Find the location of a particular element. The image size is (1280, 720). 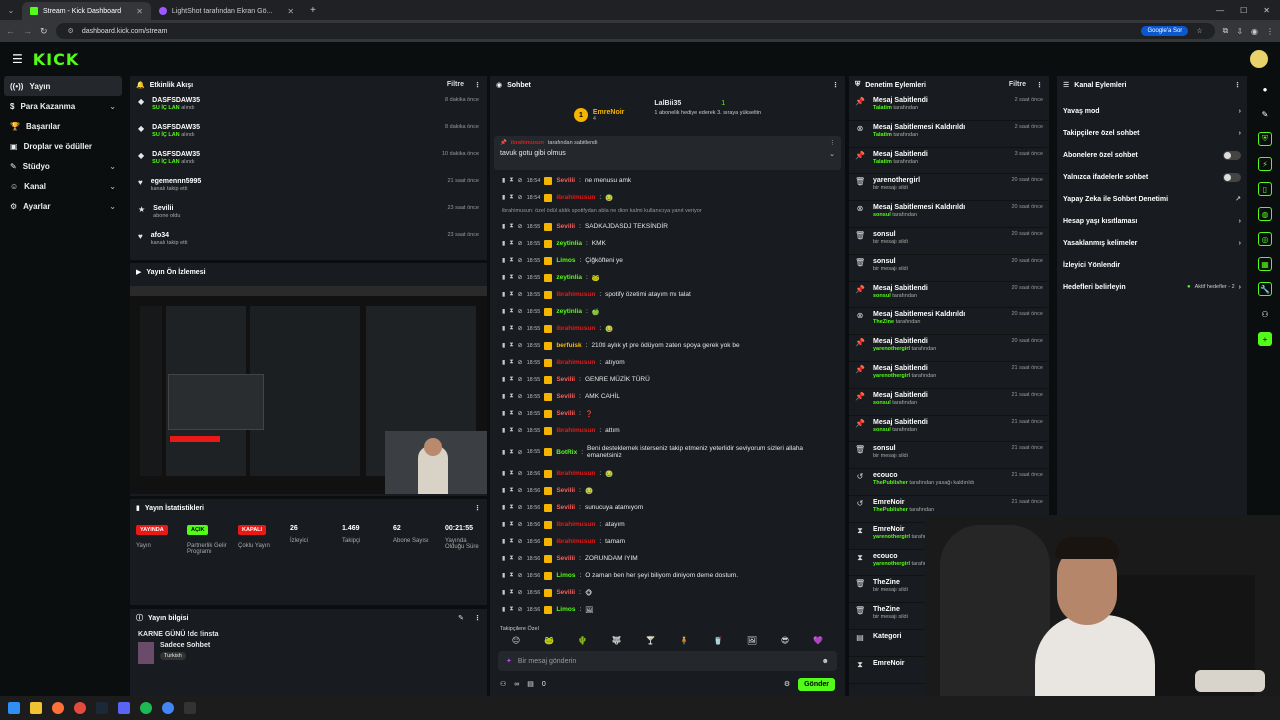

chat-message: ▮ ⧗ ⊘ 18:55 ibrahimusun: atıyom is located at coordinates (667, 362).